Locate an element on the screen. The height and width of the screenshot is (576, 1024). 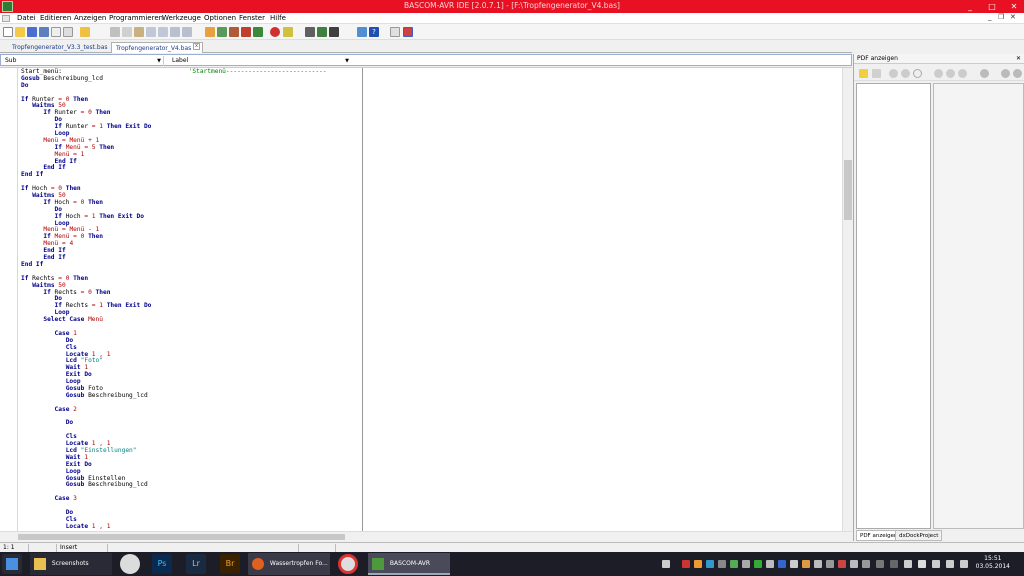
cut-icon is located at coordinates (115, 32).